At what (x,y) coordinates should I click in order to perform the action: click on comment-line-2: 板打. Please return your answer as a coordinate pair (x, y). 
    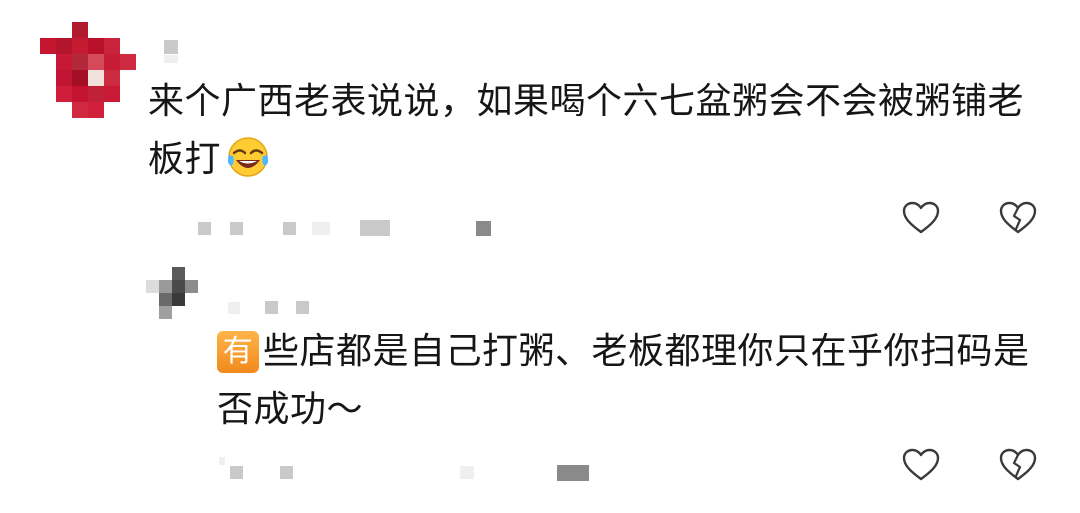
    Looking at the image, I should click on (586, 160).